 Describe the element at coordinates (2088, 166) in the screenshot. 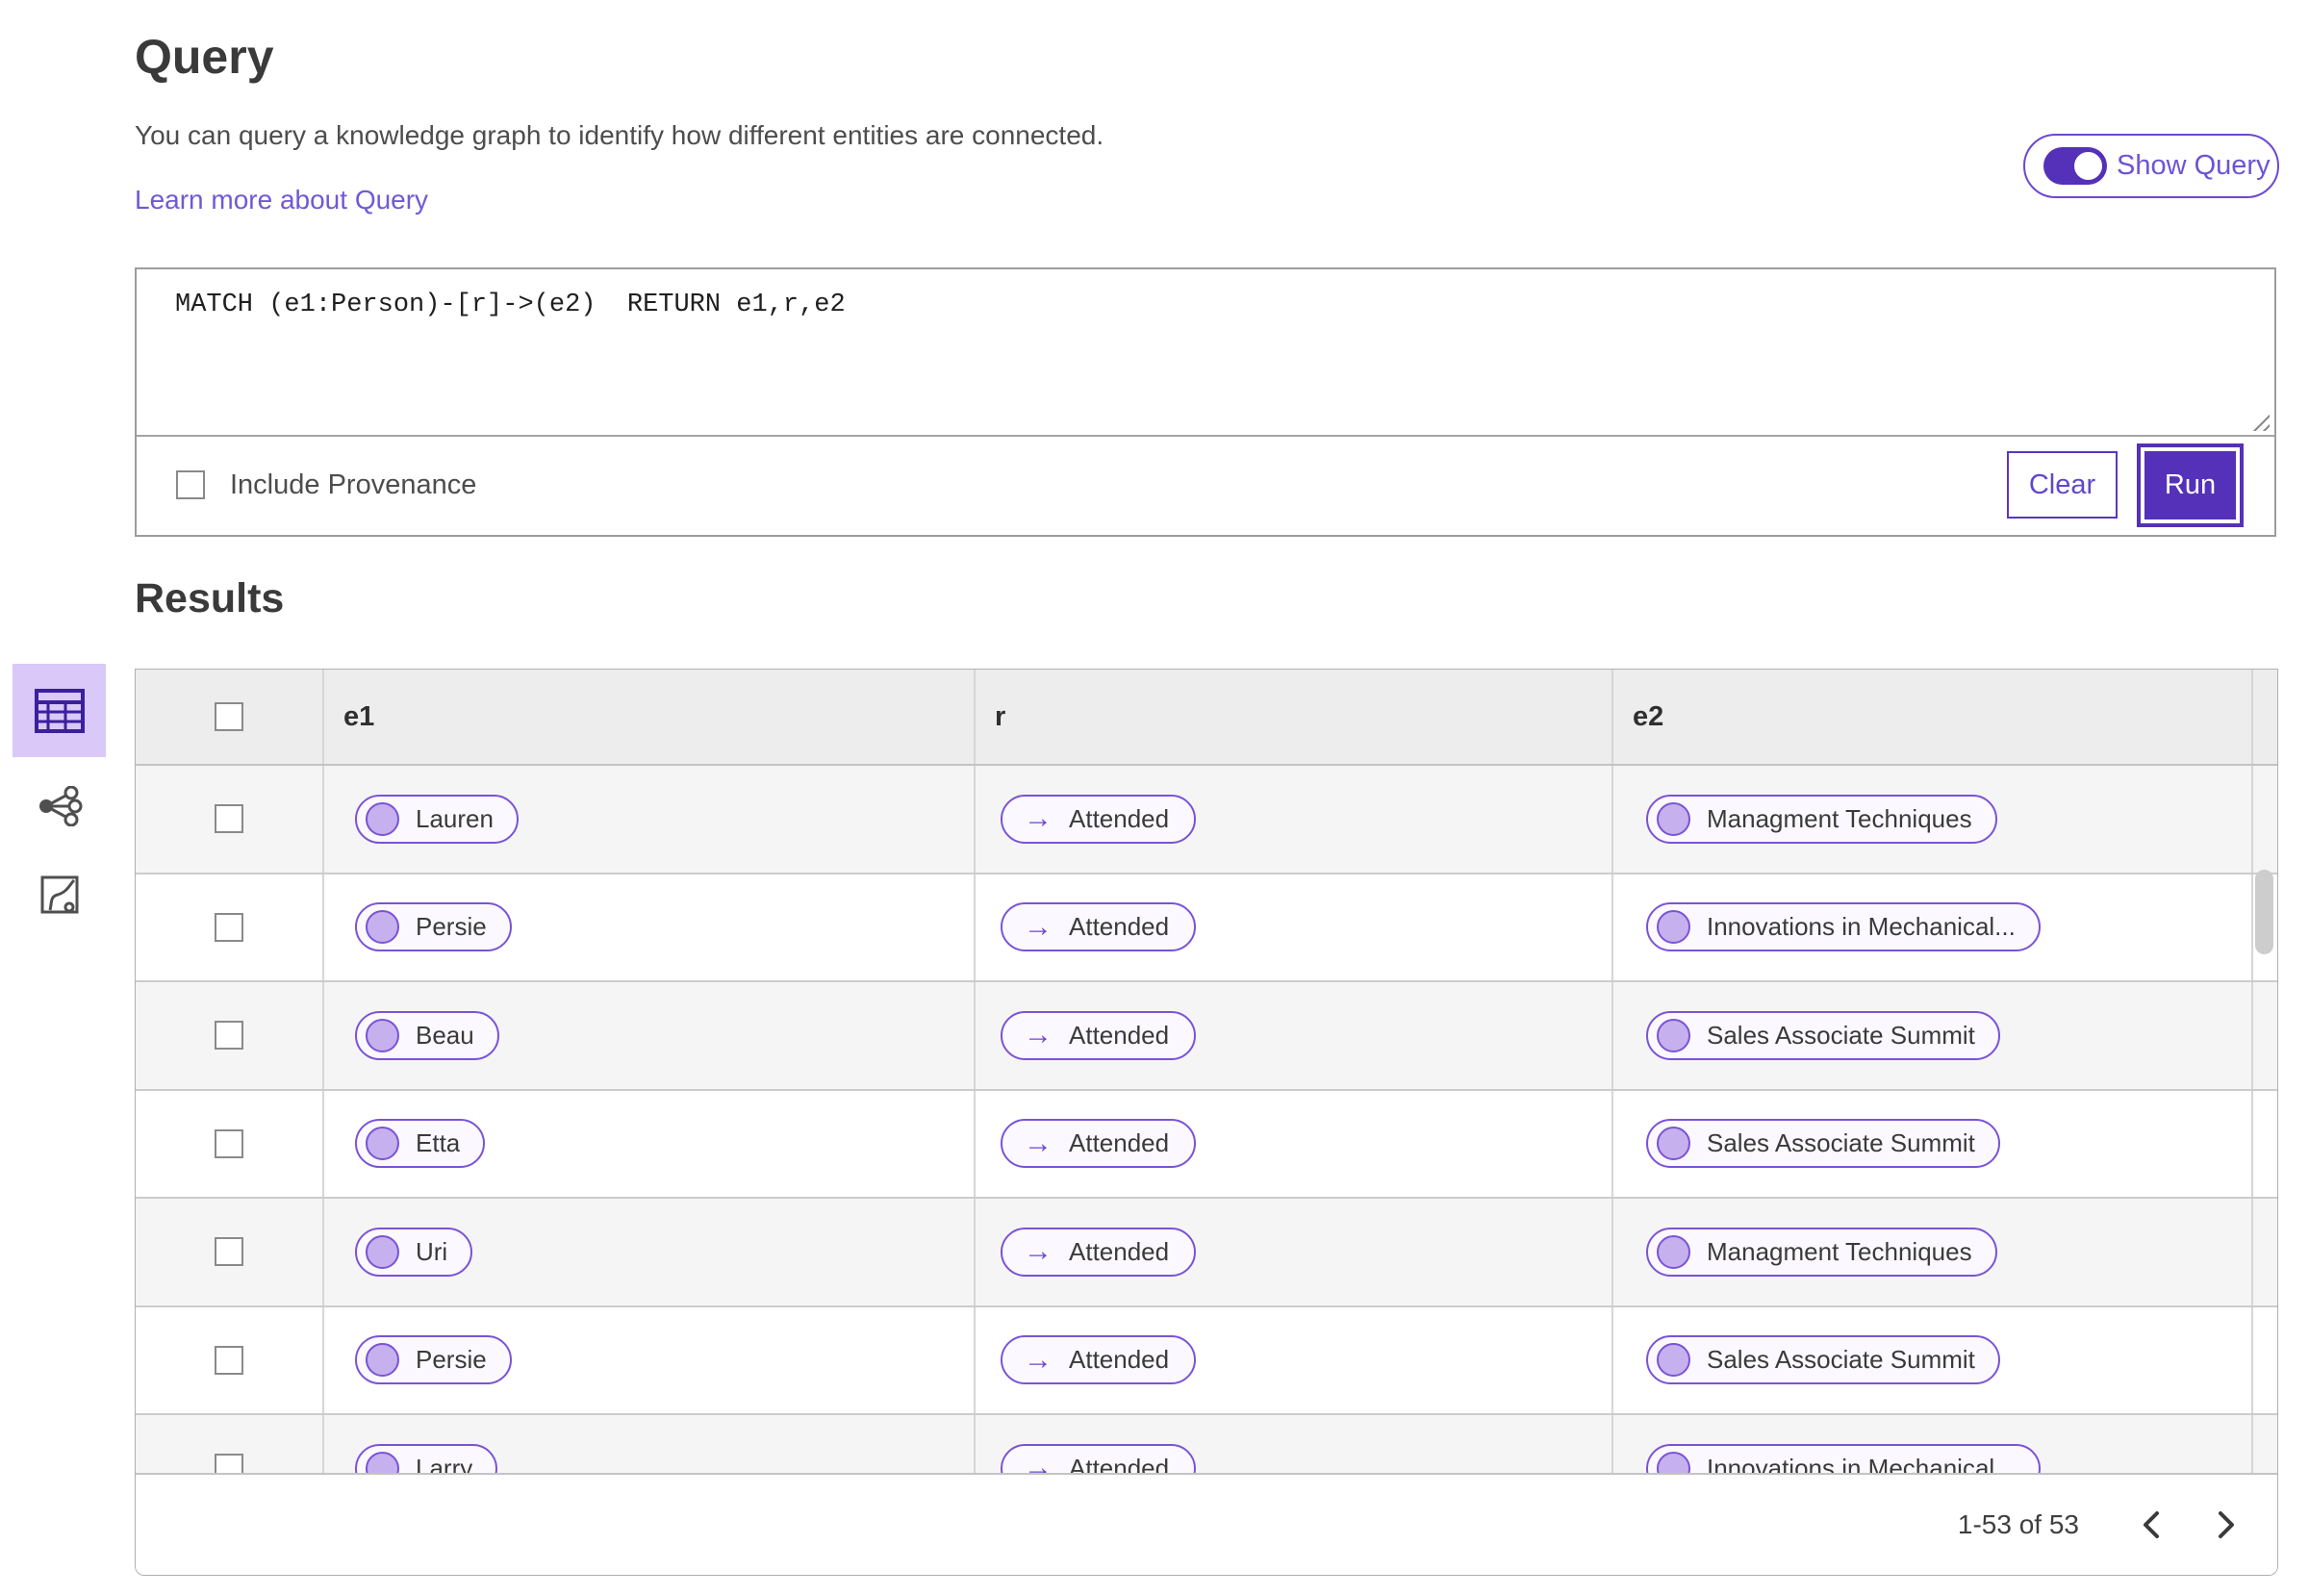

I see `toggle-knob` at that location.